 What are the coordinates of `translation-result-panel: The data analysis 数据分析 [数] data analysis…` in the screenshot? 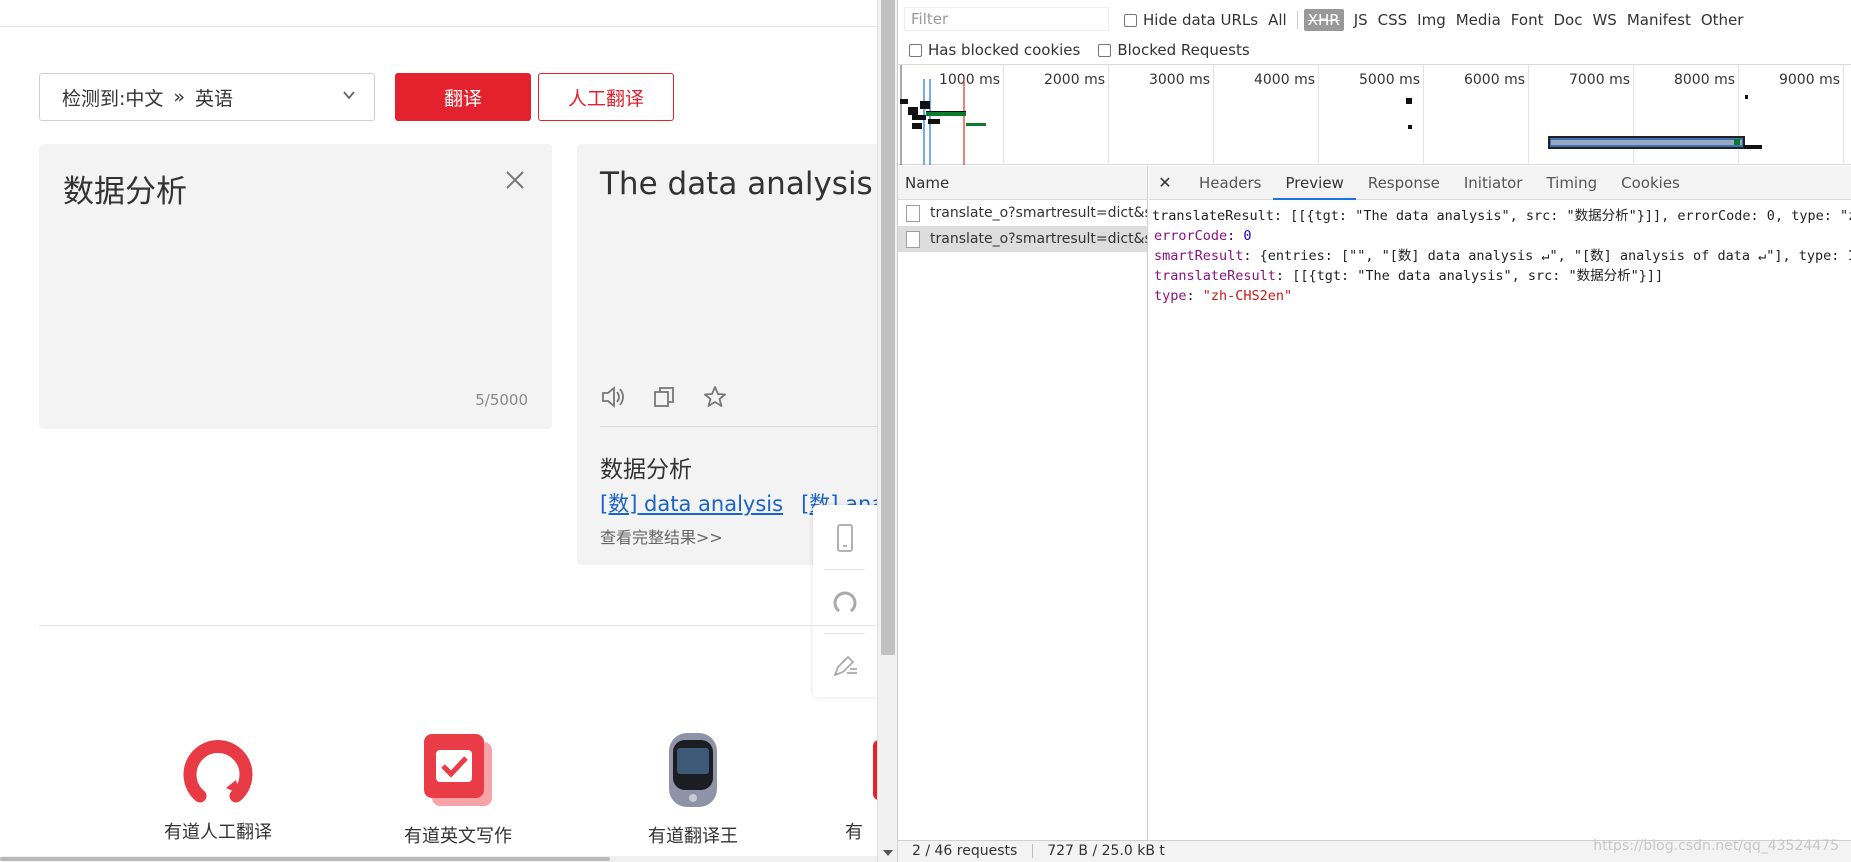 It's located at (727, 354).